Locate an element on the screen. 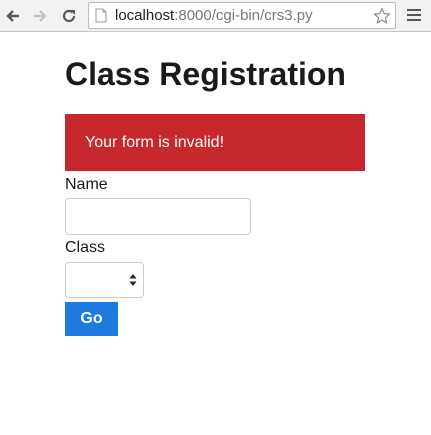 The image size is (431, 435). back-button is located at coordinates (13, 16).